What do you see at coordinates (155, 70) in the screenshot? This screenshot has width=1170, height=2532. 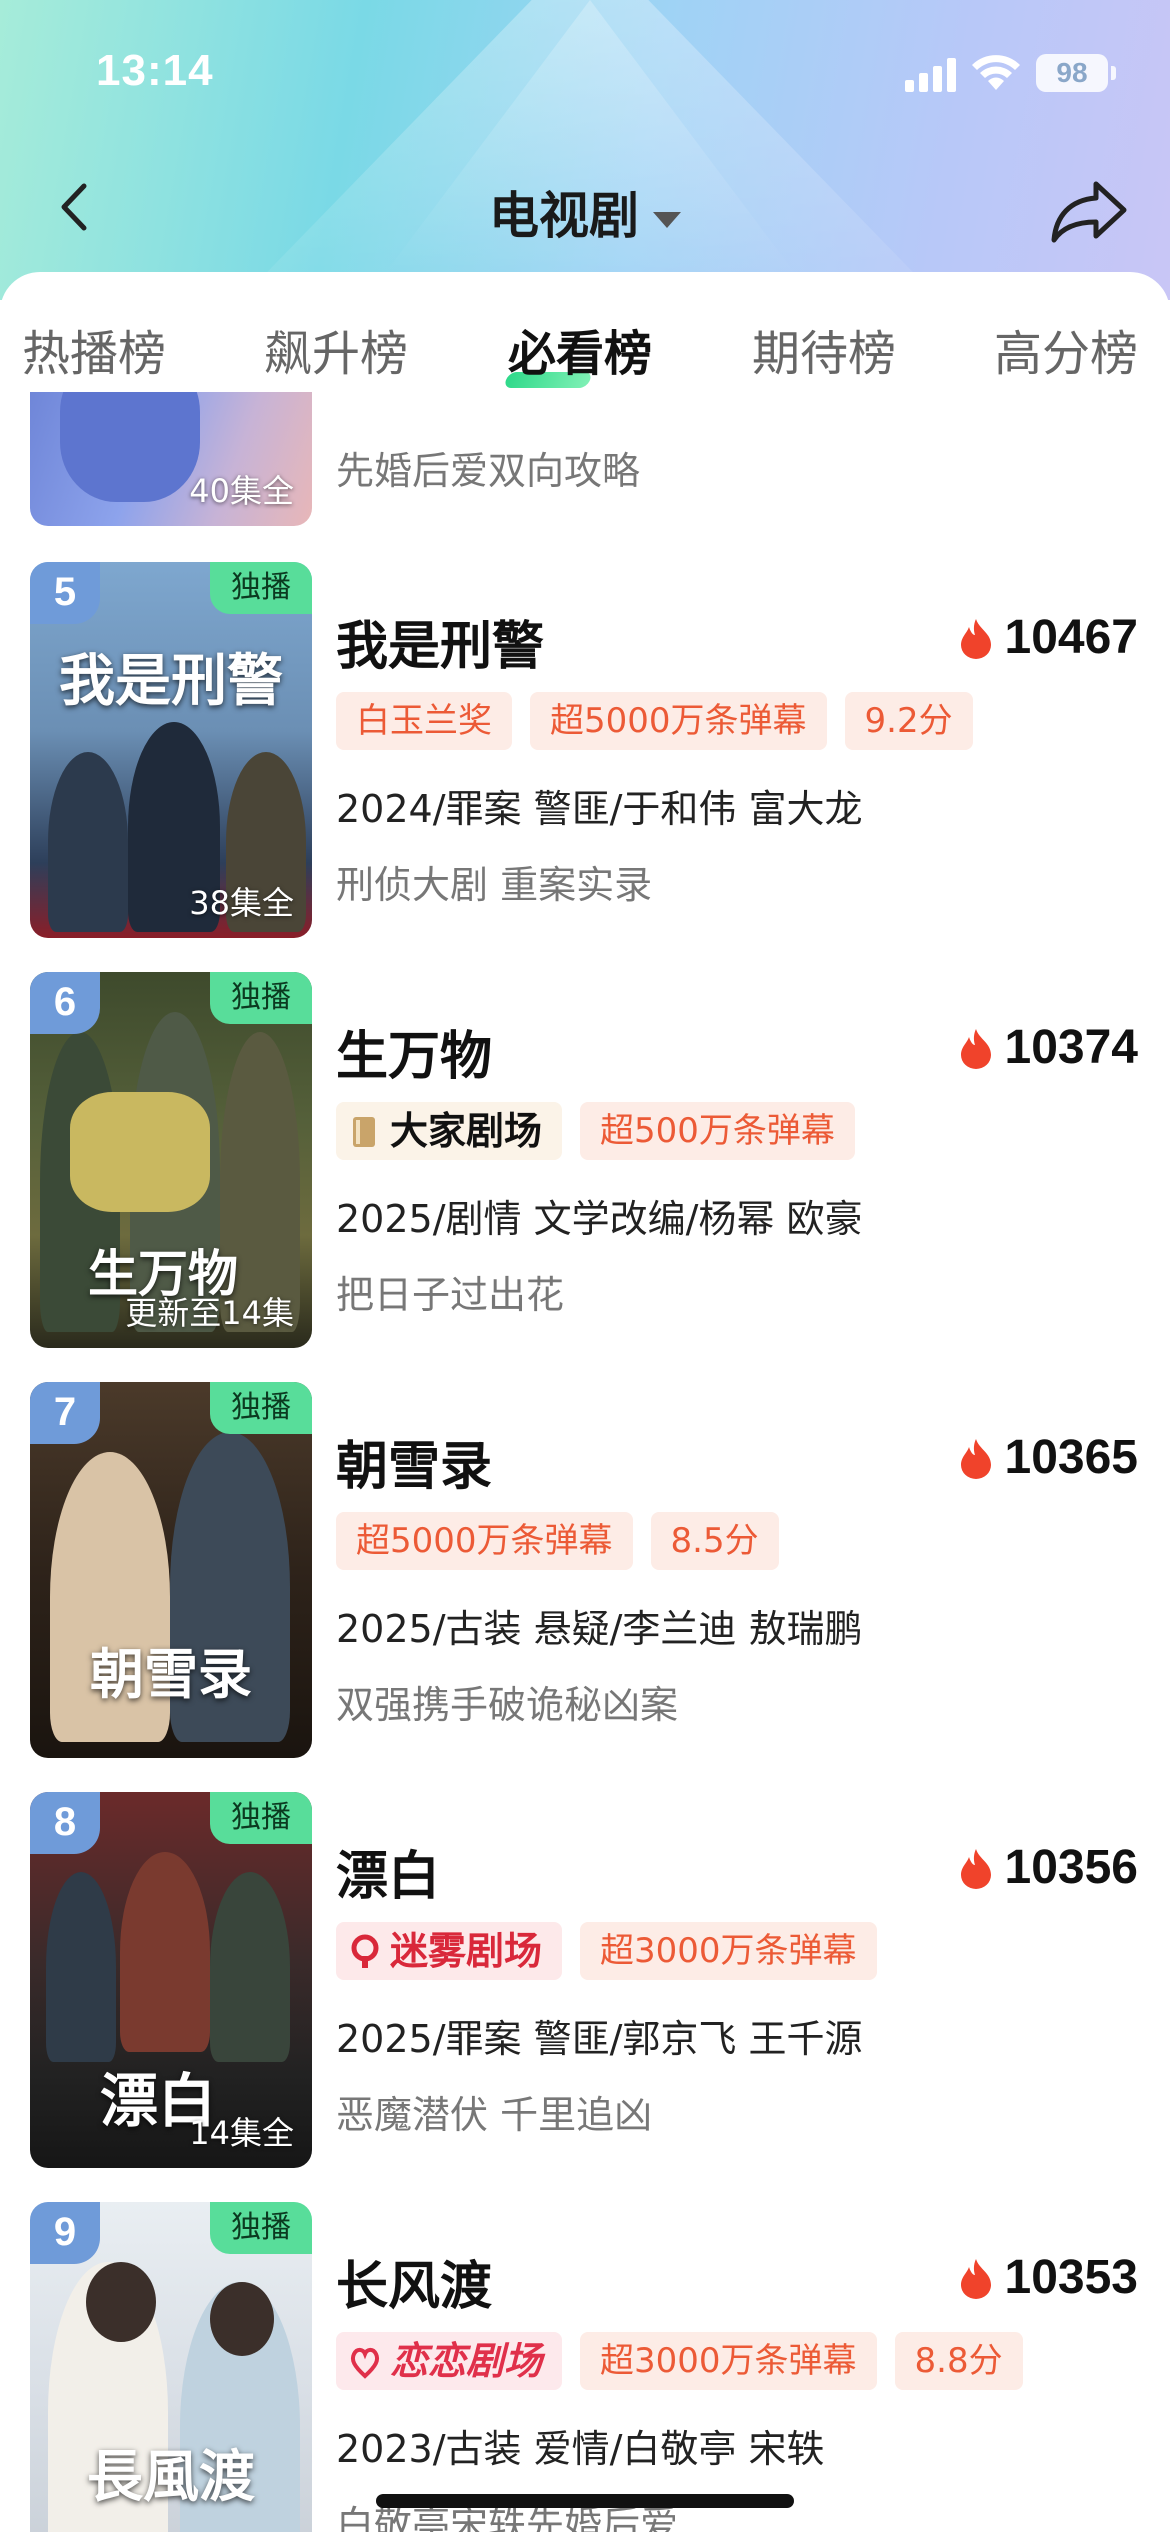 I see `status-time: 13:14` at bounding box center [155, 70].